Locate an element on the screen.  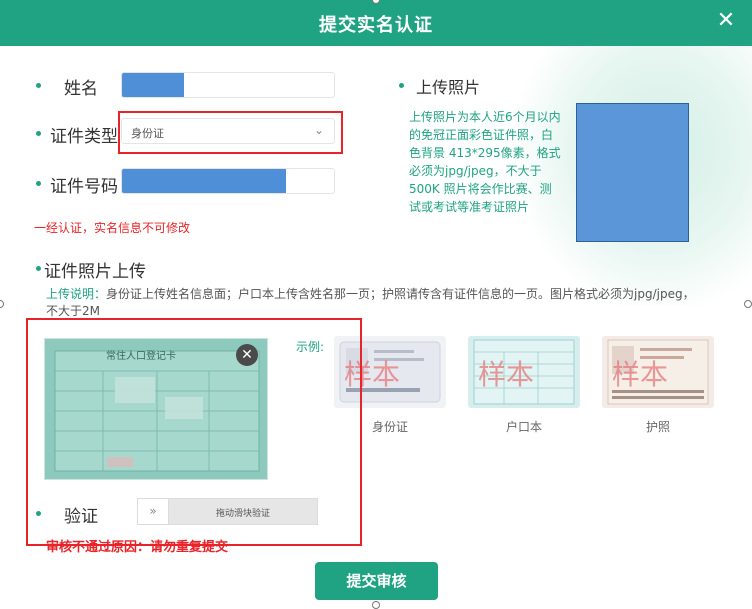
photo-upload-area is located at coordinates (632, 172).